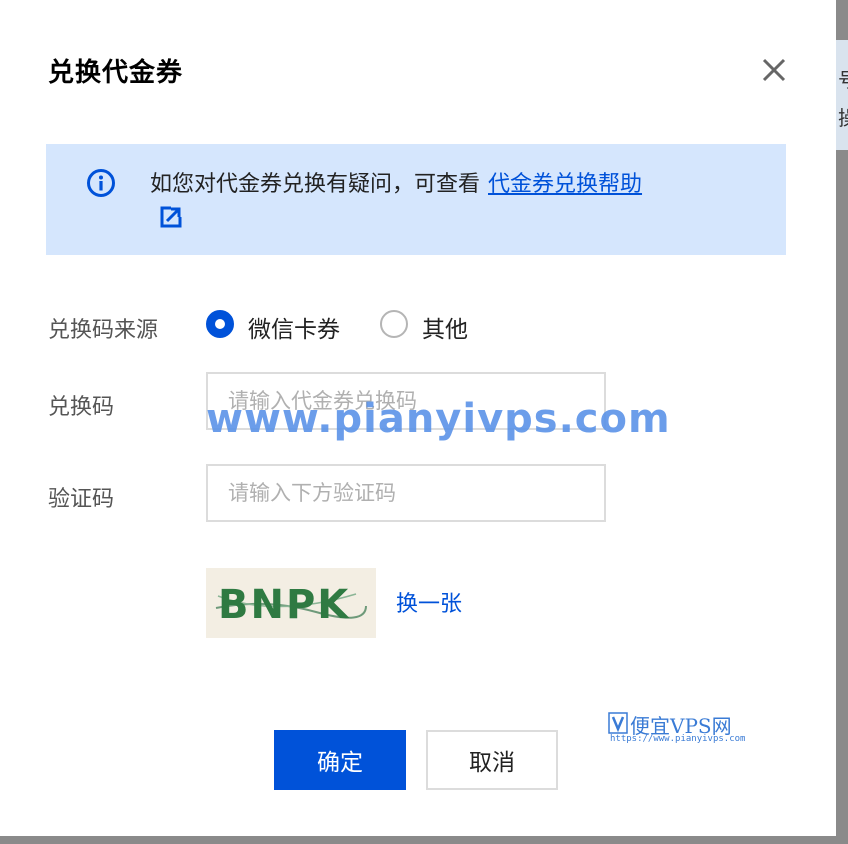 Image resolution: width=848 pixels, height=844 pixels. I want to click on background-edge-text: 号, so click(843, 78).